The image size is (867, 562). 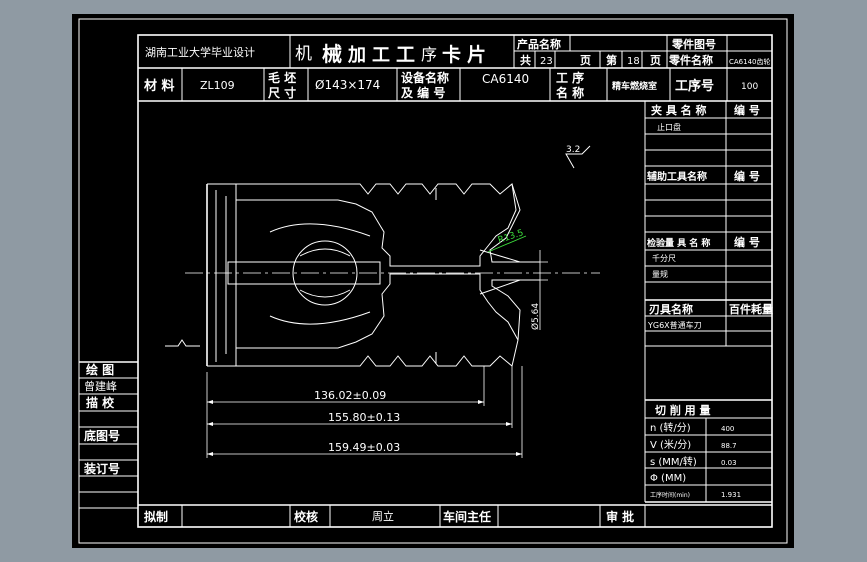 What do you see at coordinates (156, 516) in the screenshot?
I see `draft-label: 拟制` at bounding box center [156, 516].